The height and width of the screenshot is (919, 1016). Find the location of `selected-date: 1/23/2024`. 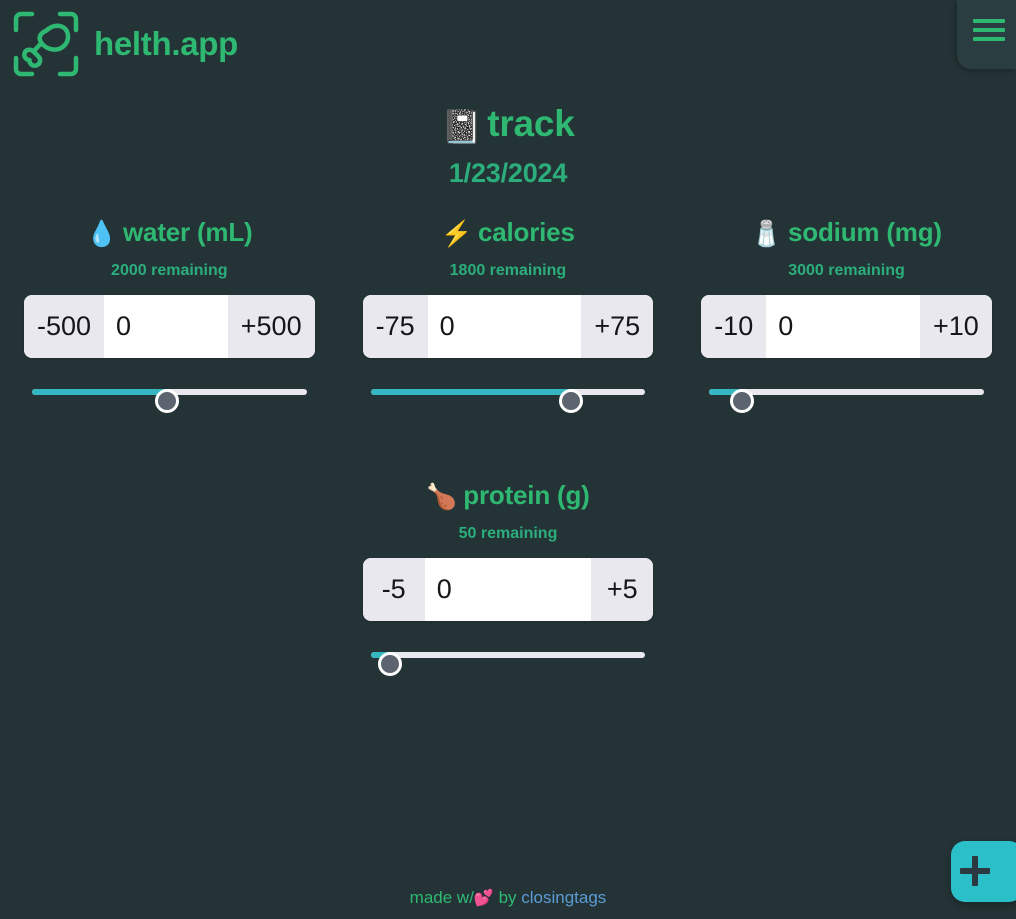

selected-date: 1/23/2024 is located at coordinates (508, 173).